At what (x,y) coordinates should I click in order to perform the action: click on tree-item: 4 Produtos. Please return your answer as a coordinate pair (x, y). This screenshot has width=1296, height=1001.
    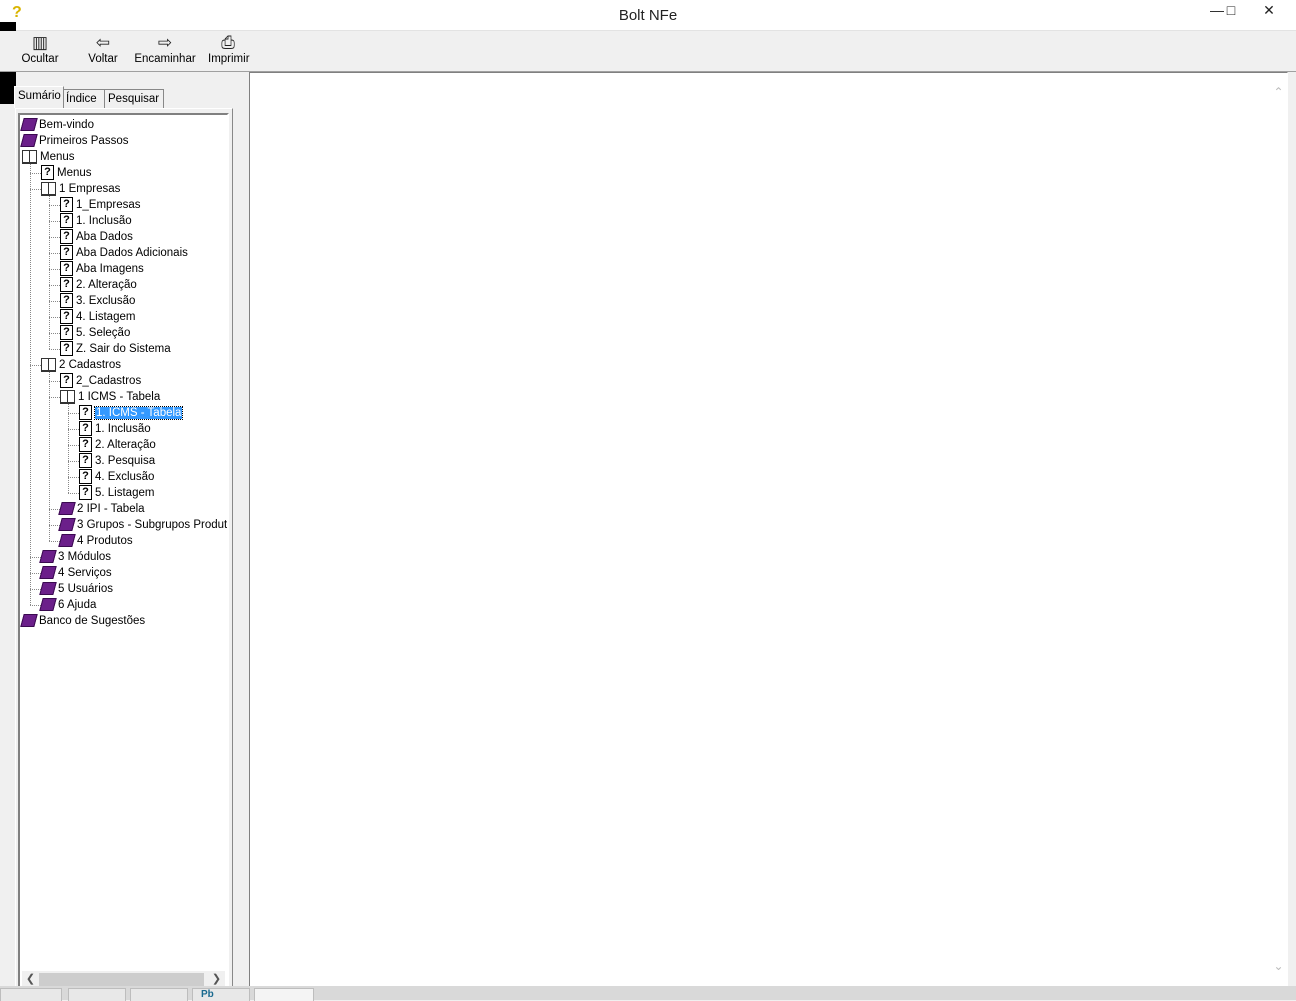
    Looking at the image, I should click on (95, 541).